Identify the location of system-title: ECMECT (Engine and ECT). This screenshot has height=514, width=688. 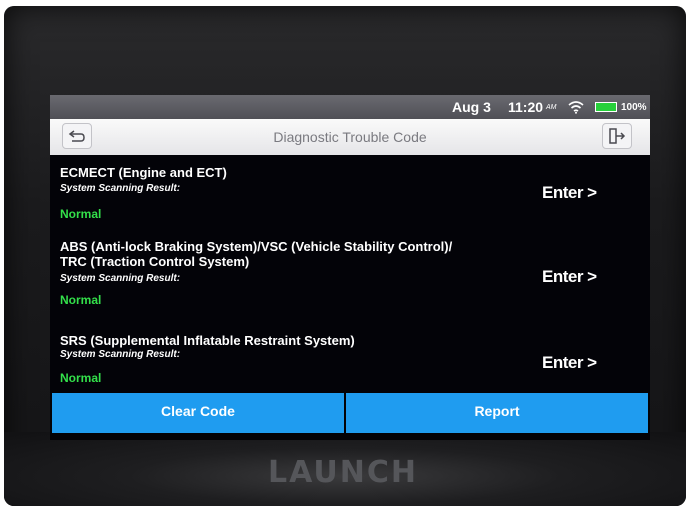
(290, 172).